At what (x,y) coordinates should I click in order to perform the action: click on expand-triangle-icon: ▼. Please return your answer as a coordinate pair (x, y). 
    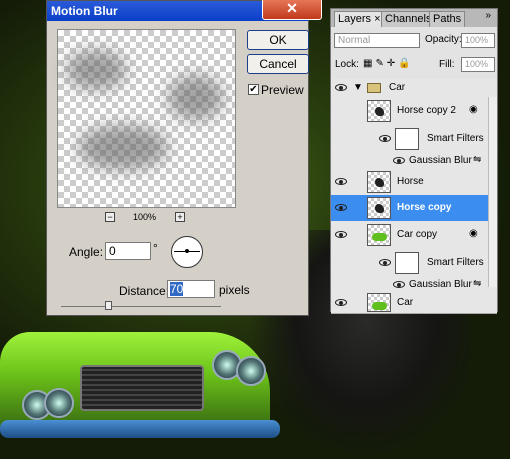
    Looking at the image, I should click on (358, 87).